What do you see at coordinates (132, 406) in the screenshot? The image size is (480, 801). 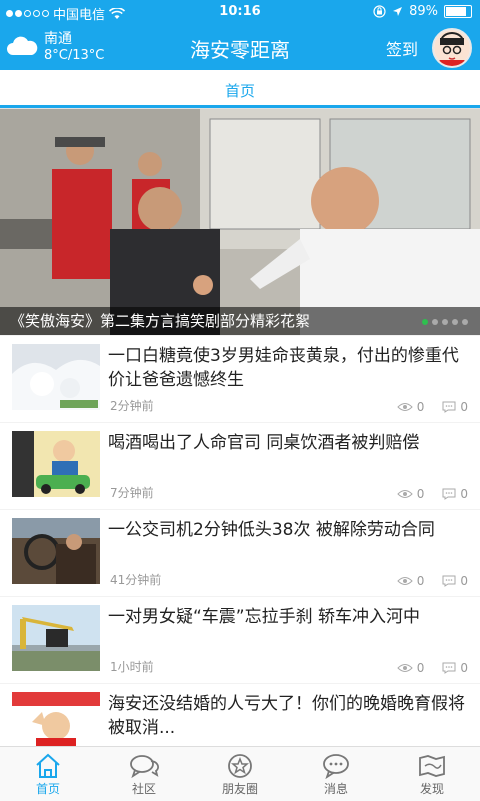 I see `news-time: 2分钟前` at bounding box center [132, 406].